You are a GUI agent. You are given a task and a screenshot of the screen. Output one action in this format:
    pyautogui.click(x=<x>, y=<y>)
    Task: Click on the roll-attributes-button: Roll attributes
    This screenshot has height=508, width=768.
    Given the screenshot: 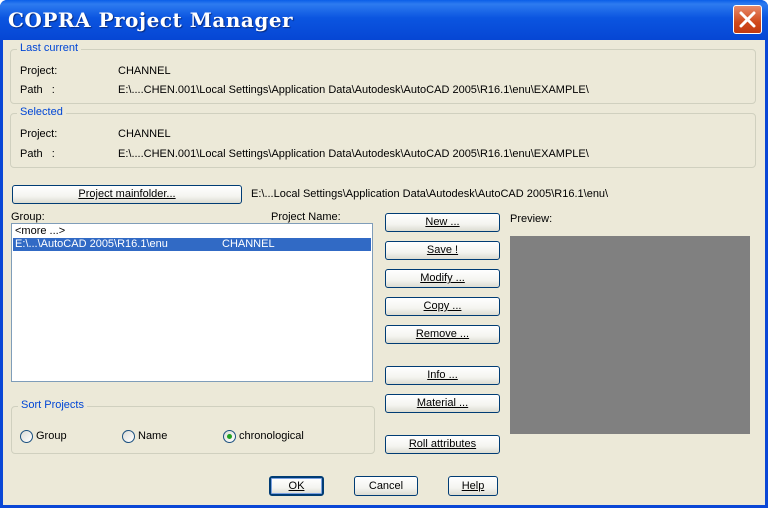 What is the action you would take?
    pyautogui.click(x=442, y=444)
    